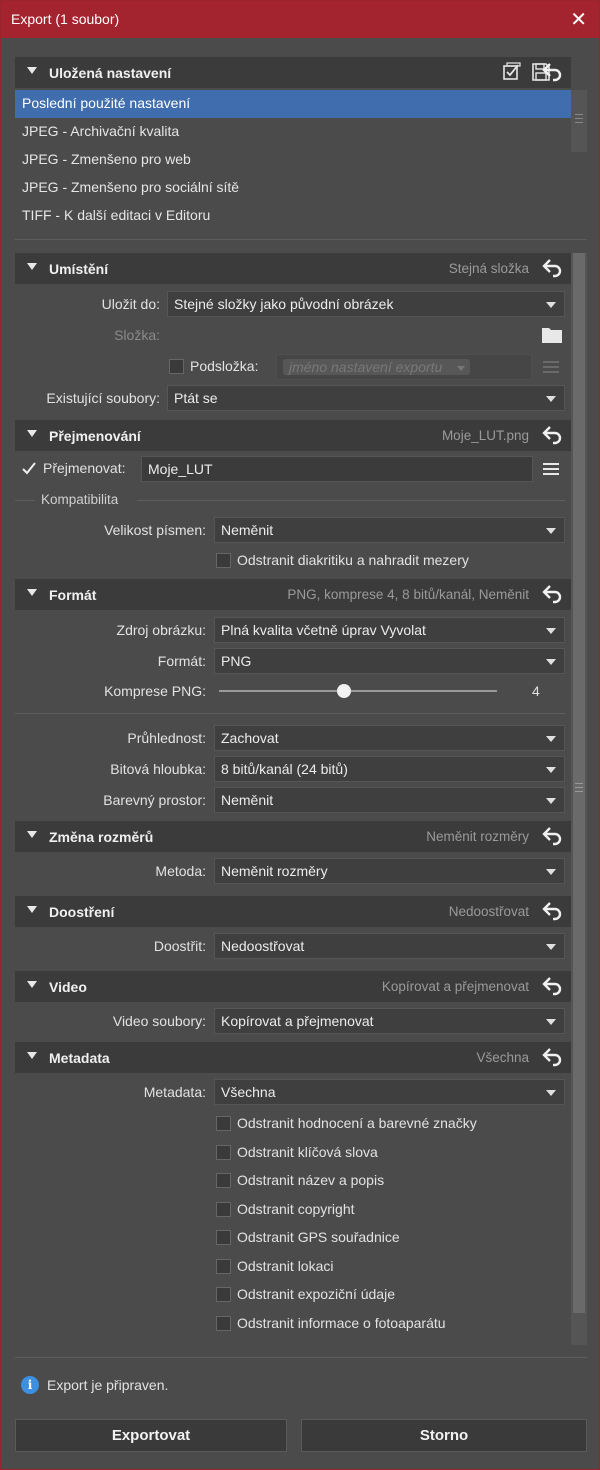 The width and height of the screenshot is (600, 1470). Describe the element at coordinates (159, 1021) in the screenshot. I see `video-files-label: Video soubory:` at that location.